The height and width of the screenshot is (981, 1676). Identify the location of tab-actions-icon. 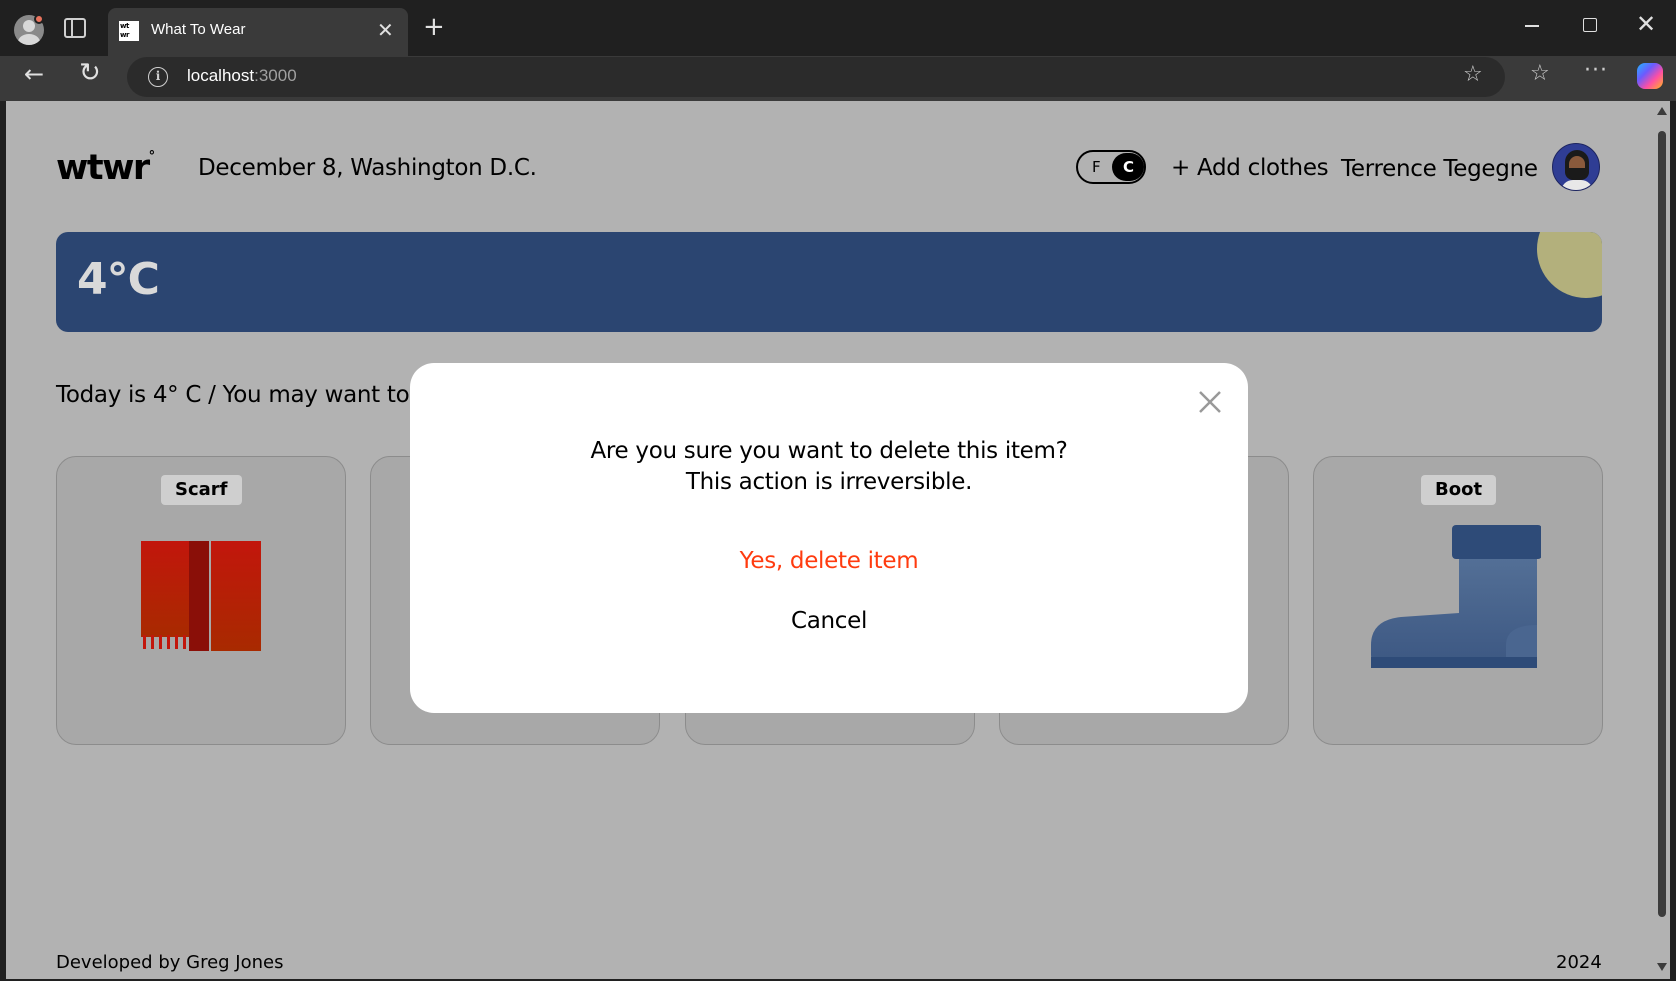
(75, 28).